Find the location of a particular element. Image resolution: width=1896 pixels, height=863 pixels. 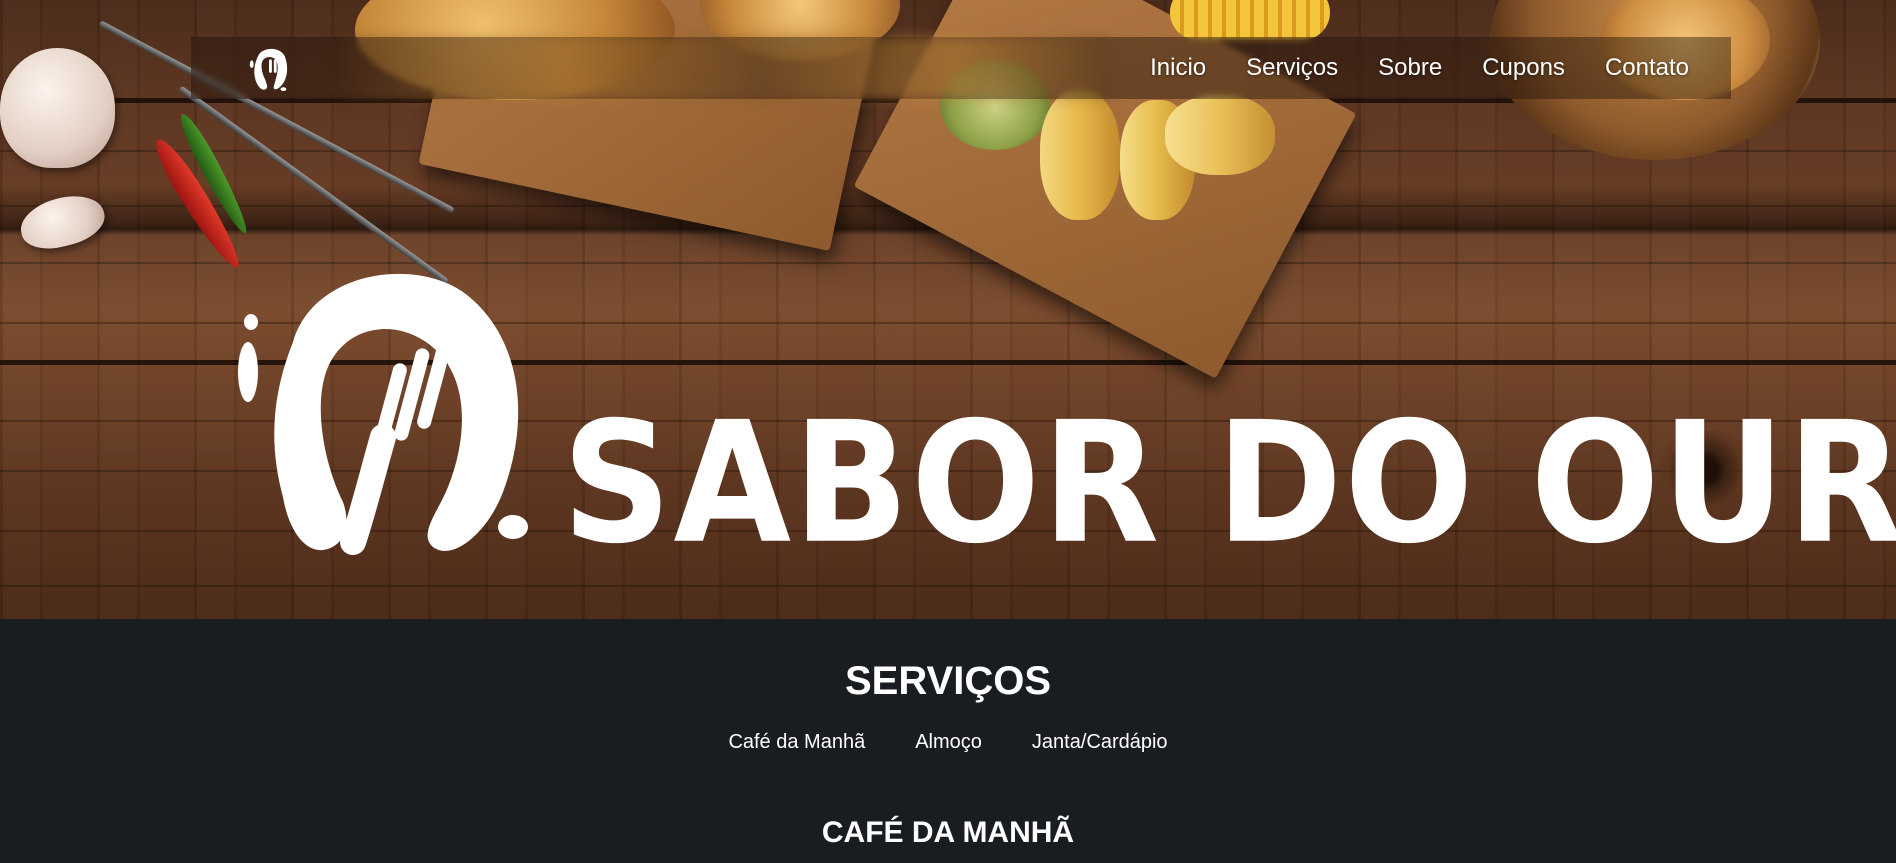

sabor-do-ouro-logo-icon is located at coordinates (383, 414).